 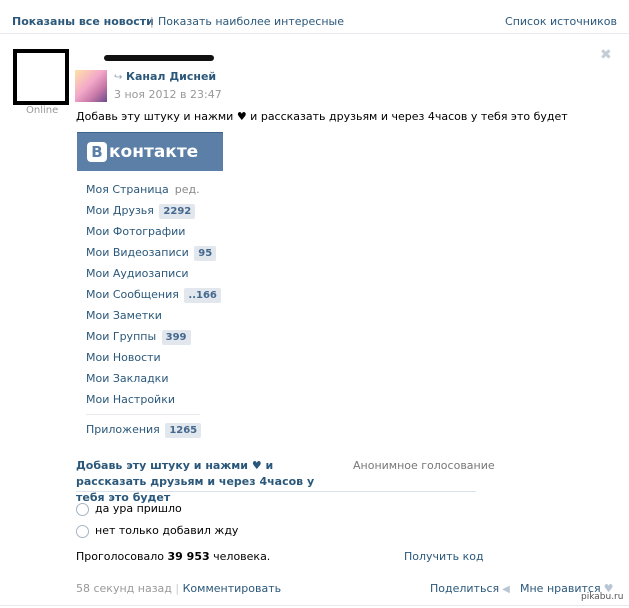 I want to click on image-menu-item: Мои Новости, so click(x=123, y=357).